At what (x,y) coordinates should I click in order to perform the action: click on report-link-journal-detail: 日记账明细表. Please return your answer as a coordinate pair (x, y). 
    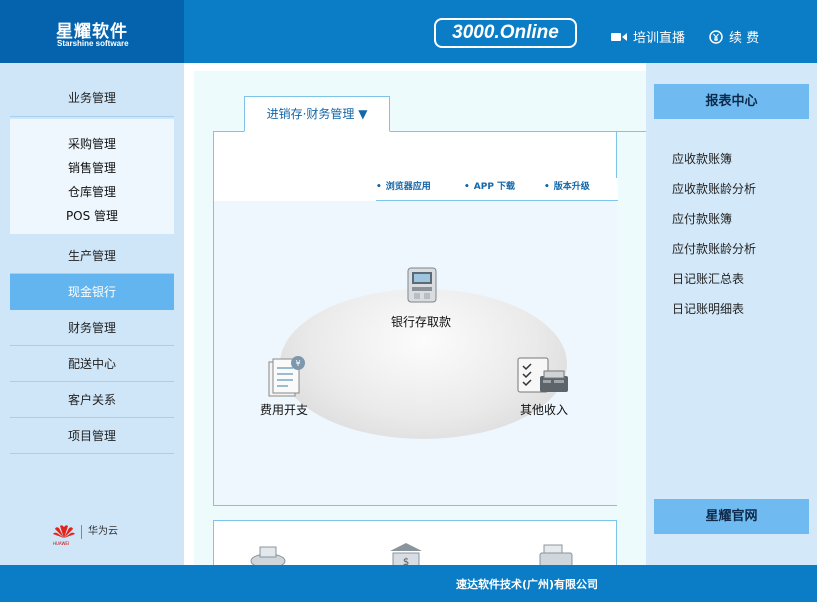
    Looking at the image, I should click on (708, 308).